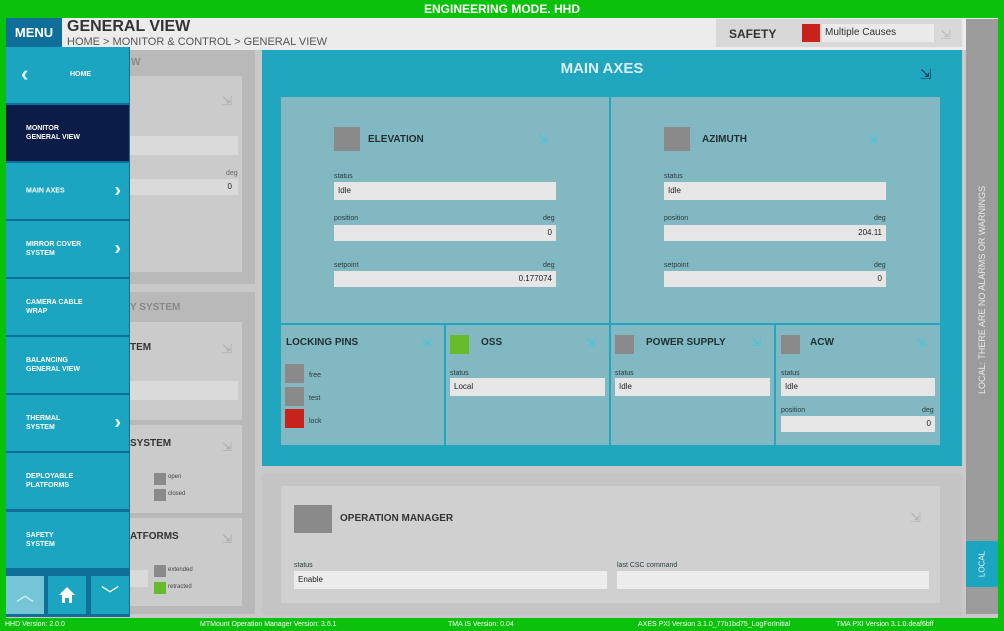 The image size is (1004, 631). What do you see at coordinates (753, 34) in the screenshot?
I see `safety-label: SAFETY` at bounding box center [753, 34].